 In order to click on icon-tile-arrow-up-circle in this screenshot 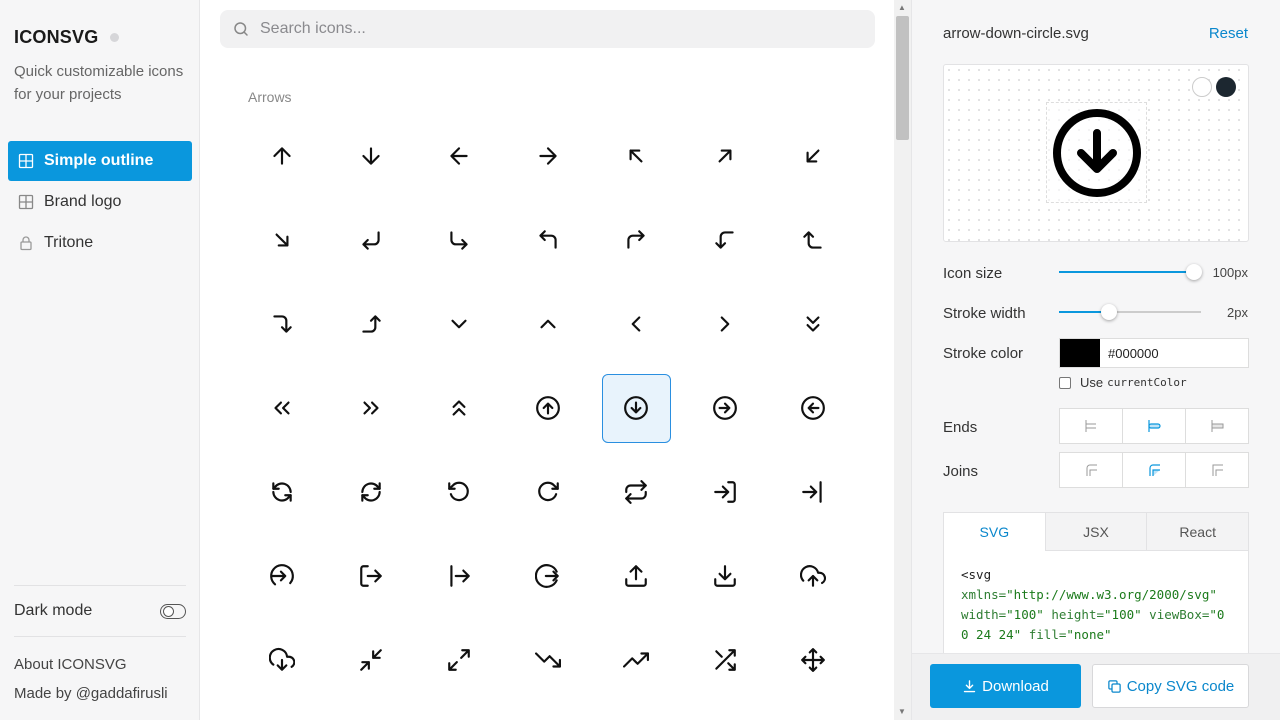, I will do `click(548, 408)`.